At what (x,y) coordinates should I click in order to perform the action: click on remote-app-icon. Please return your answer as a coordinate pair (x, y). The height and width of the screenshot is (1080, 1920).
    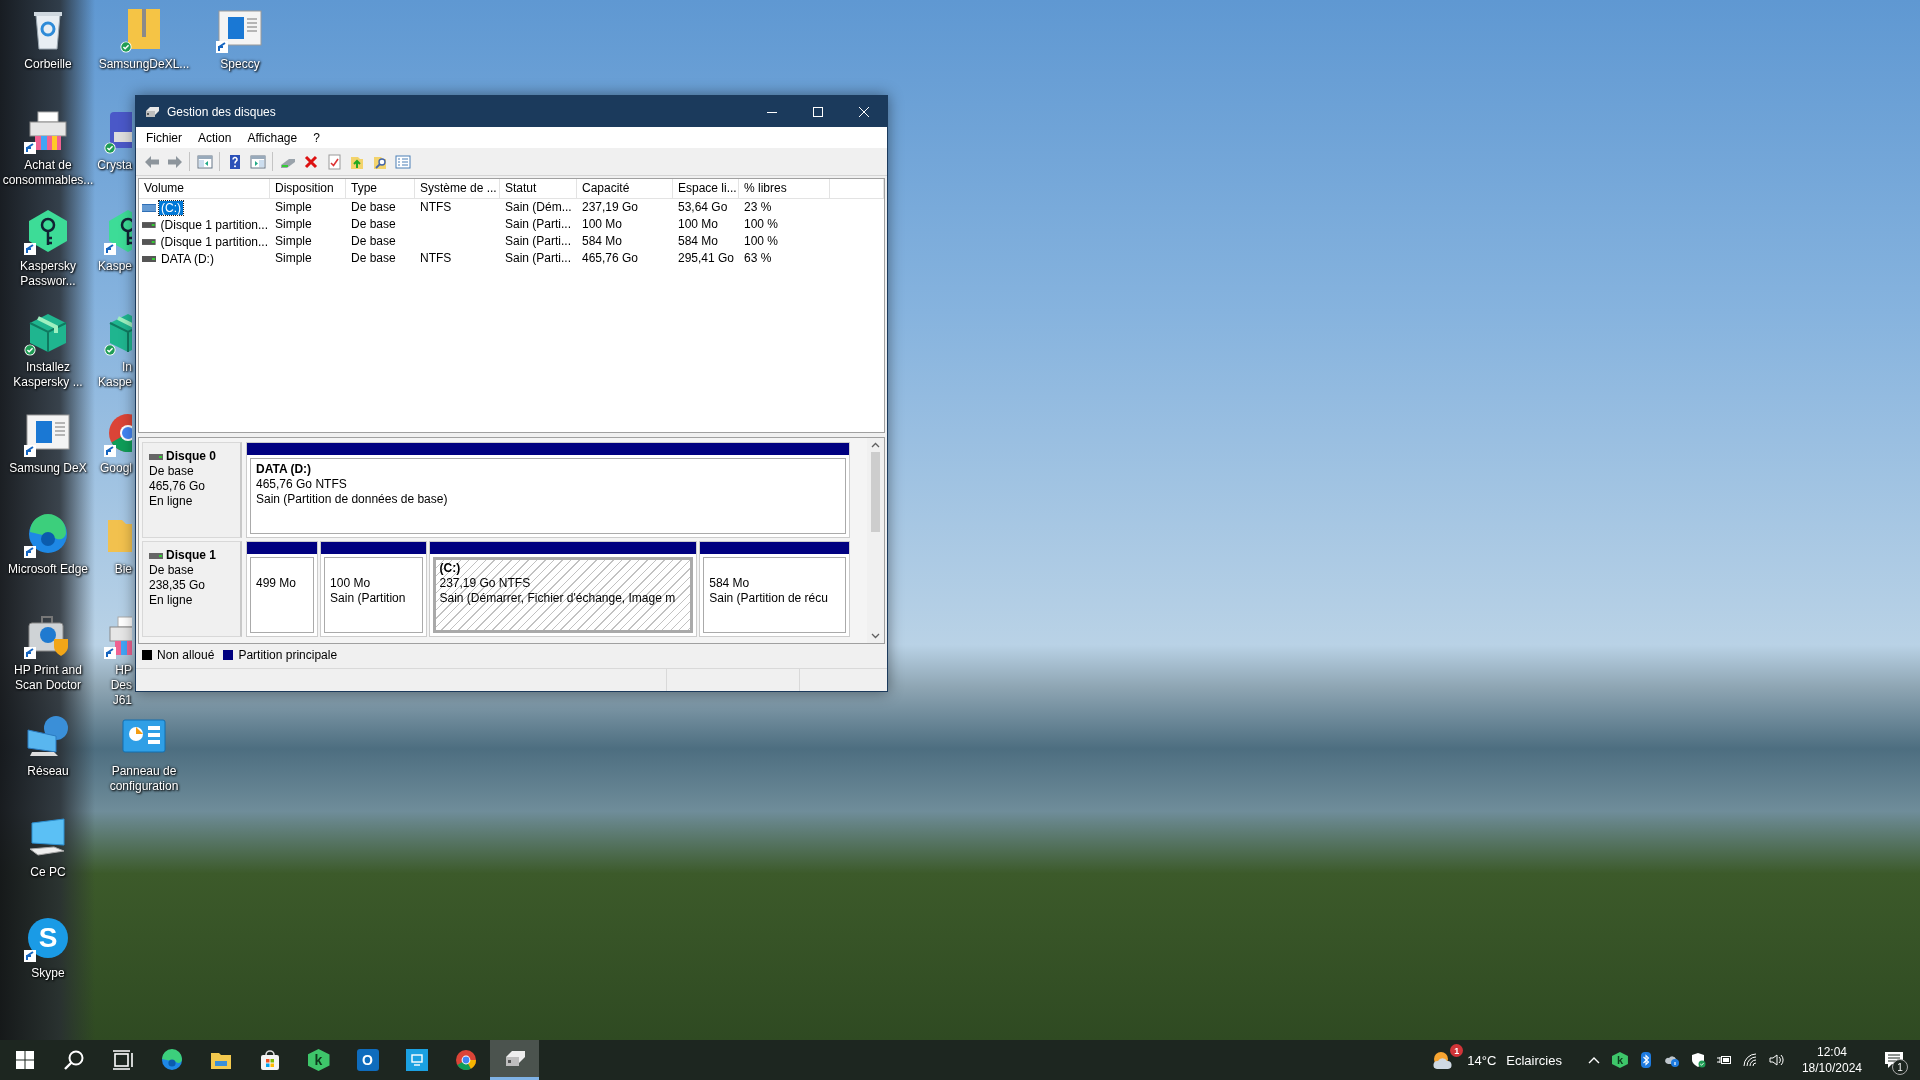
    Looking at the image, I should click on (416, 1060).